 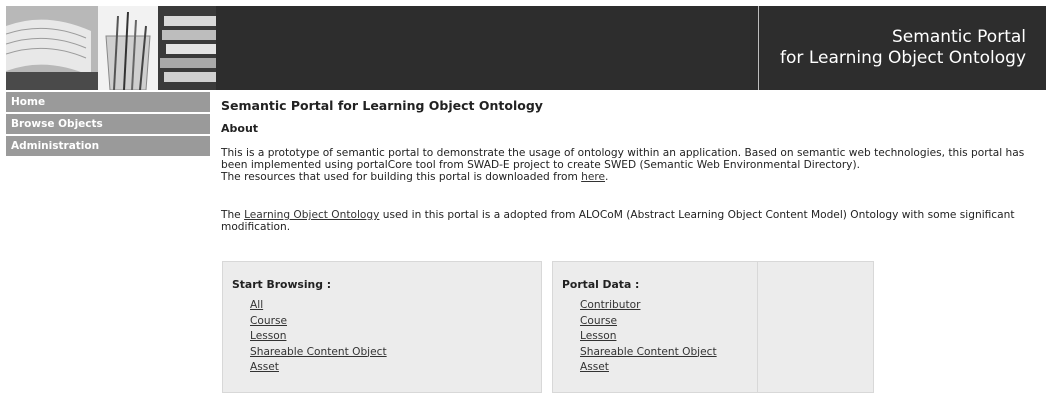 I want to click on sidebar-item-browse-objects: Browse Objects, so click(x=108, y=124).